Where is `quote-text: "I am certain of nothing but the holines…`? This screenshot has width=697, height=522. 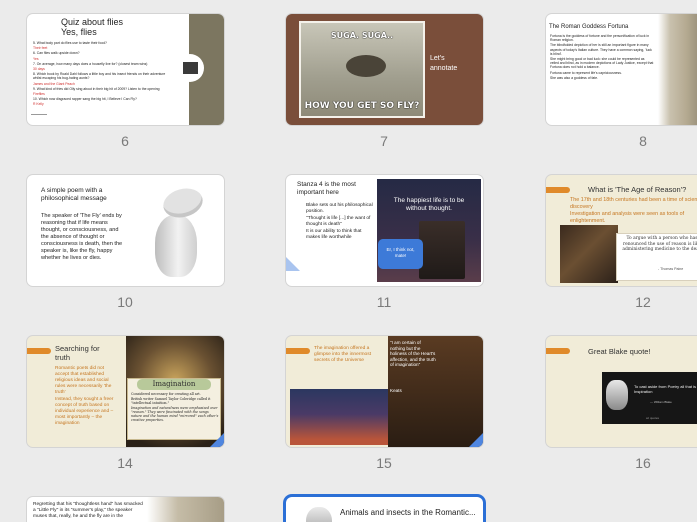 quote-text: "I am certain of nothing but the holines… is located at coordinates (413, 354).